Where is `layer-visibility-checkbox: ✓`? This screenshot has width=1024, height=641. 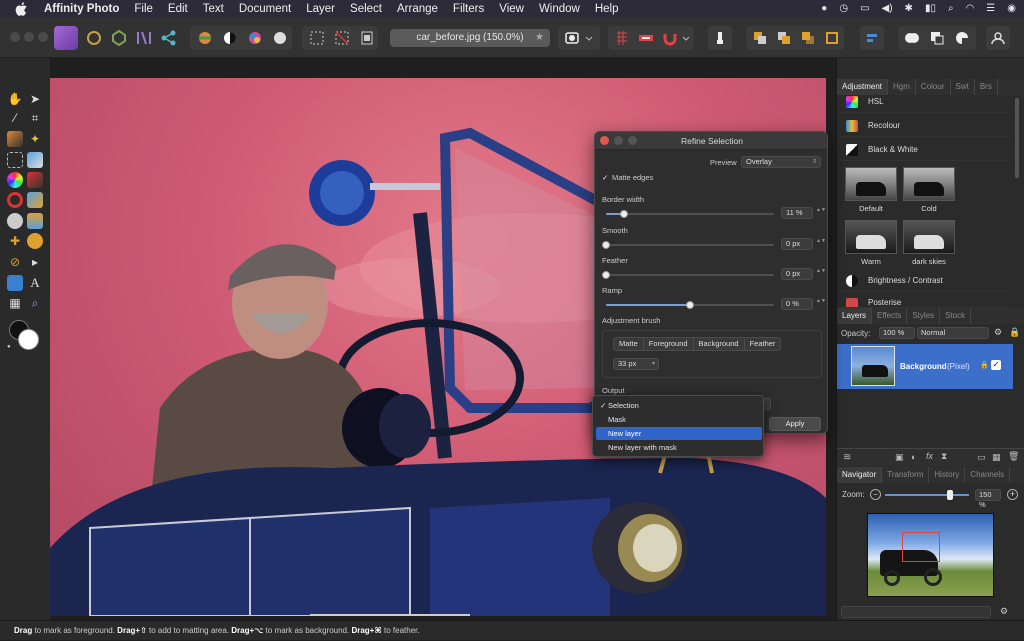 layer-visibility-checkbox: ✓ is located at coordinates (996, 365).